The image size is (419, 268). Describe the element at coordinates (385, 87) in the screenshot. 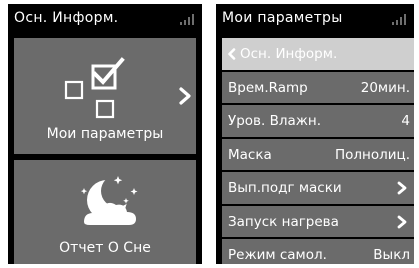

I see `menu-item-value: 20мин.` at that location.